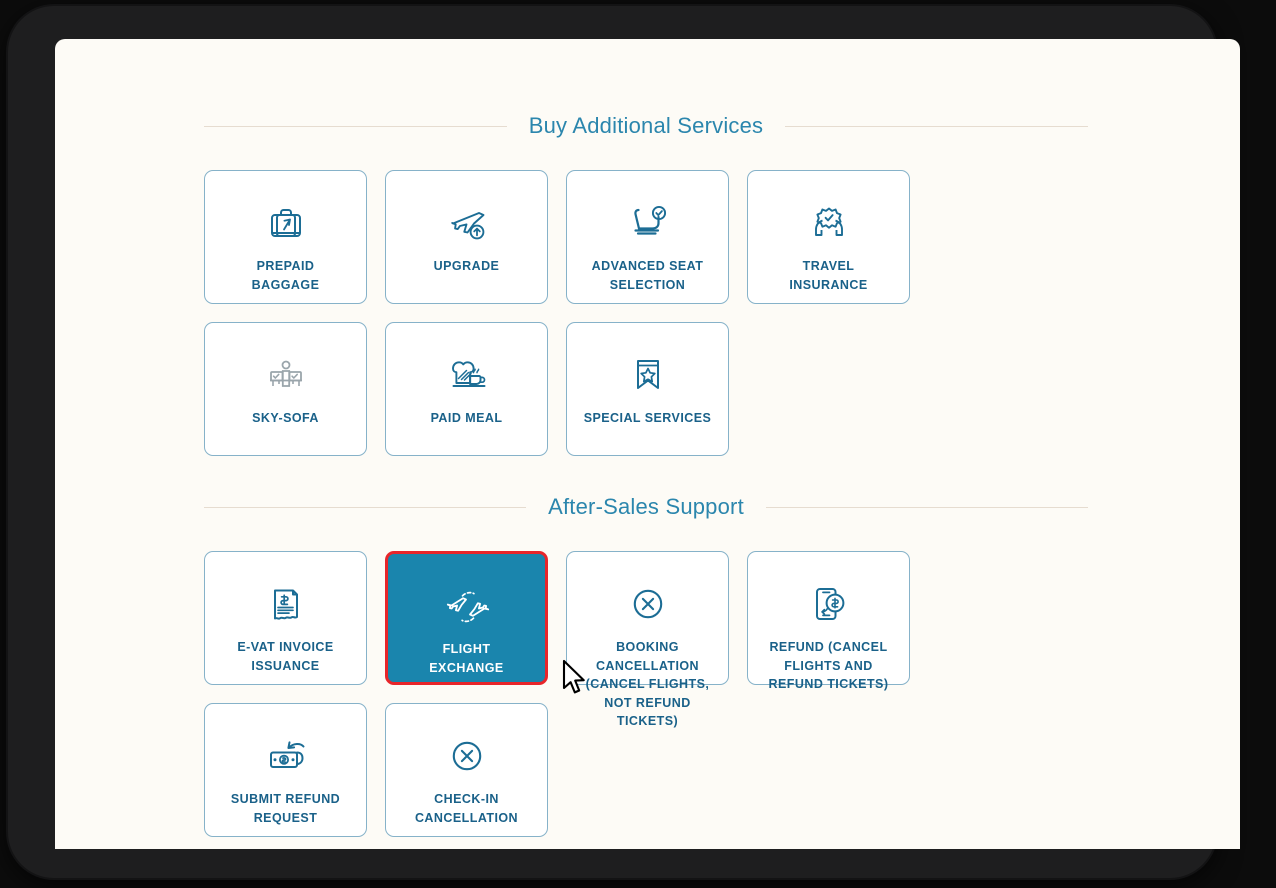  Describe the element at coordinates (285, 275) in the screenshot. I see `service-tile-label: PREPAID BAGGAGE` at that location.